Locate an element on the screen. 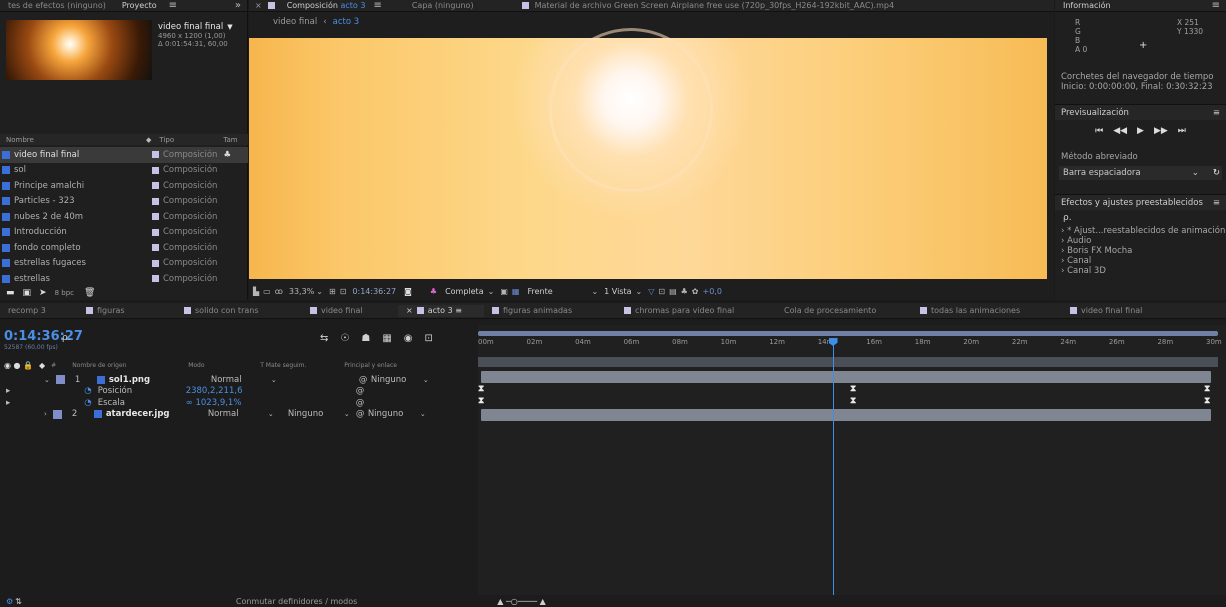 The image size is (1226, 607). vr-icon: ꝏ is located at coordinates (279, 291).